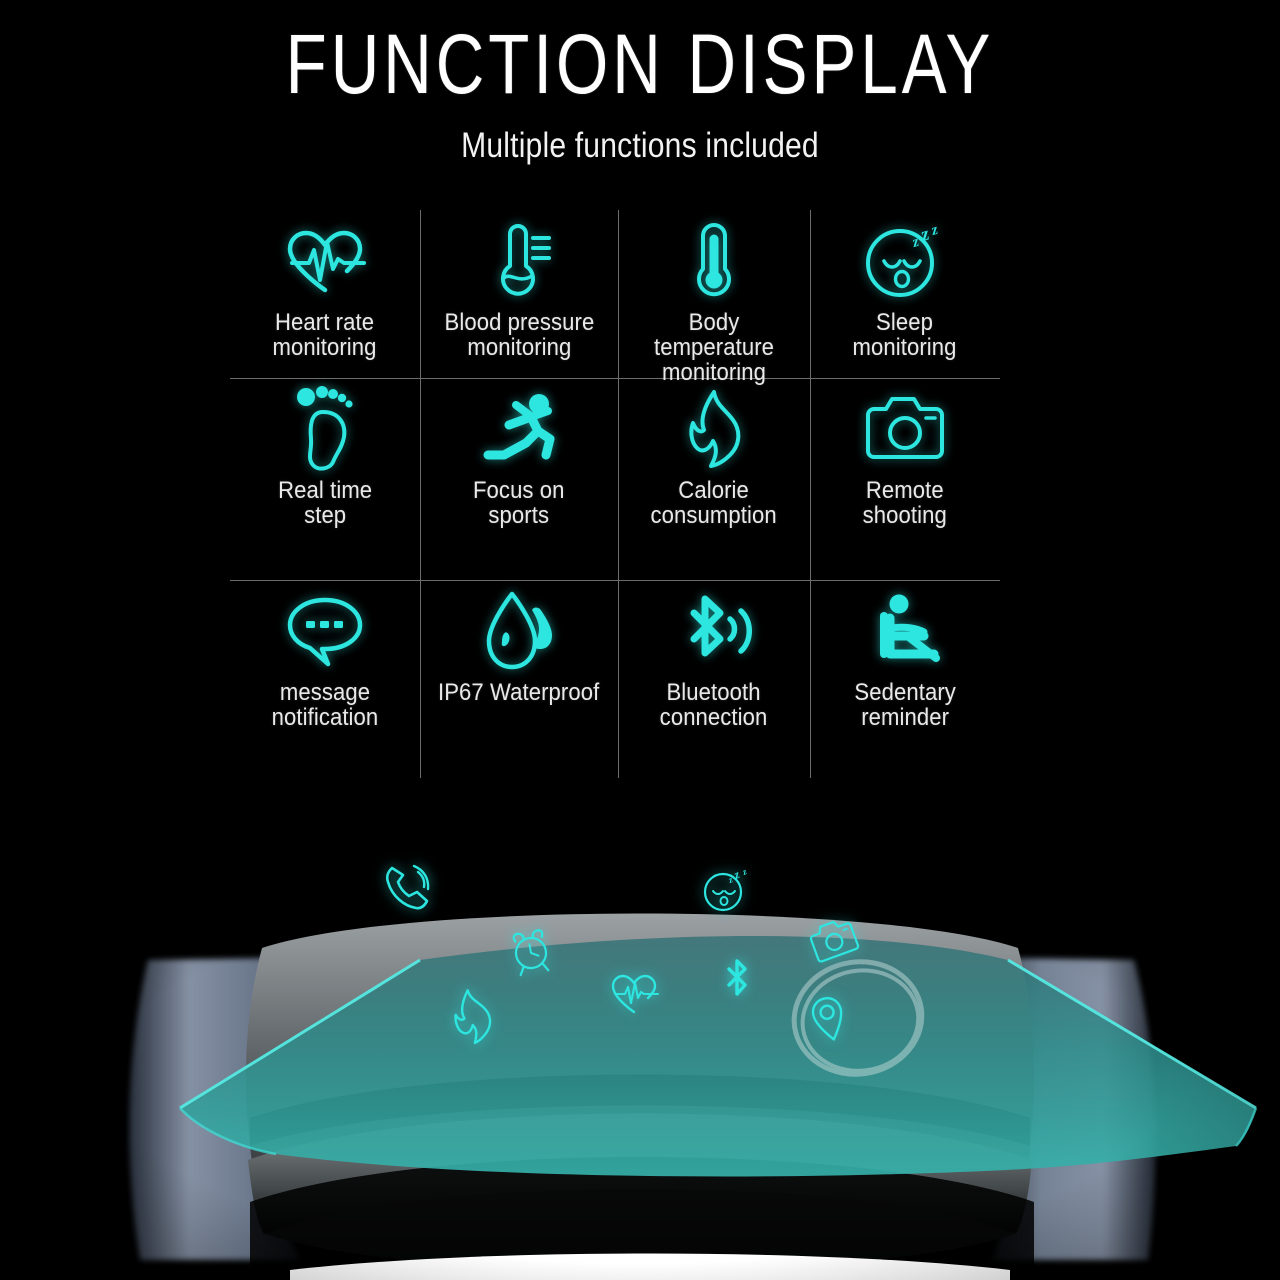 The height and width of the screenshot is (1280, 1280). What do you see at coordinates (531, 952) in the screenshot?
I see `alarm-clock-icon` at bounding box center [531, 952].